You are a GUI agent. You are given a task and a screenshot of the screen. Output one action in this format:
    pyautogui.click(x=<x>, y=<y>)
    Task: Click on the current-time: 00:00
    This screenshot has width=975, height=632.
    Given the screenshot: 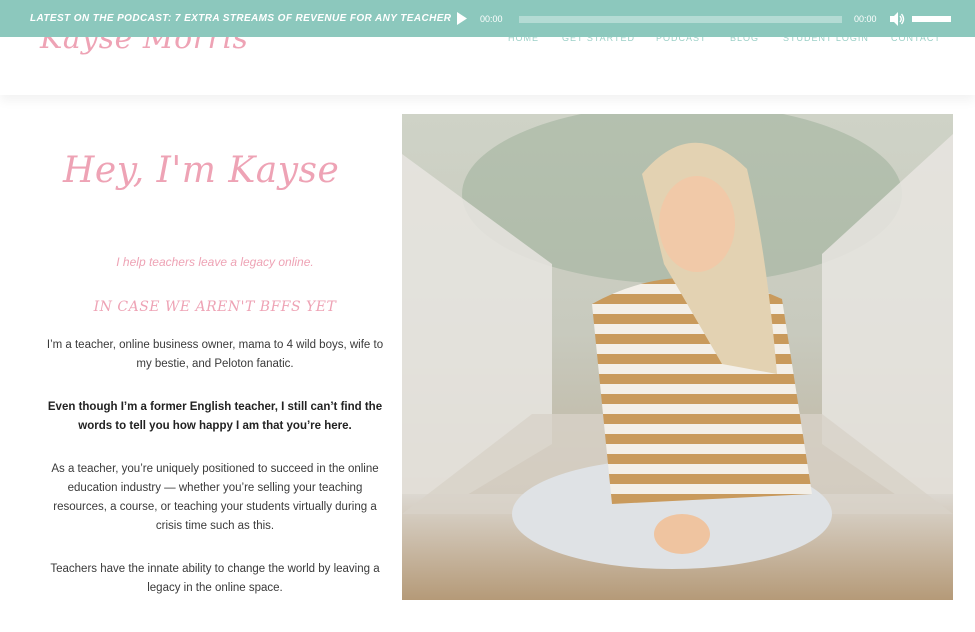 What is the action you would take?
    pyautogui.click(x=491, y=19)
    